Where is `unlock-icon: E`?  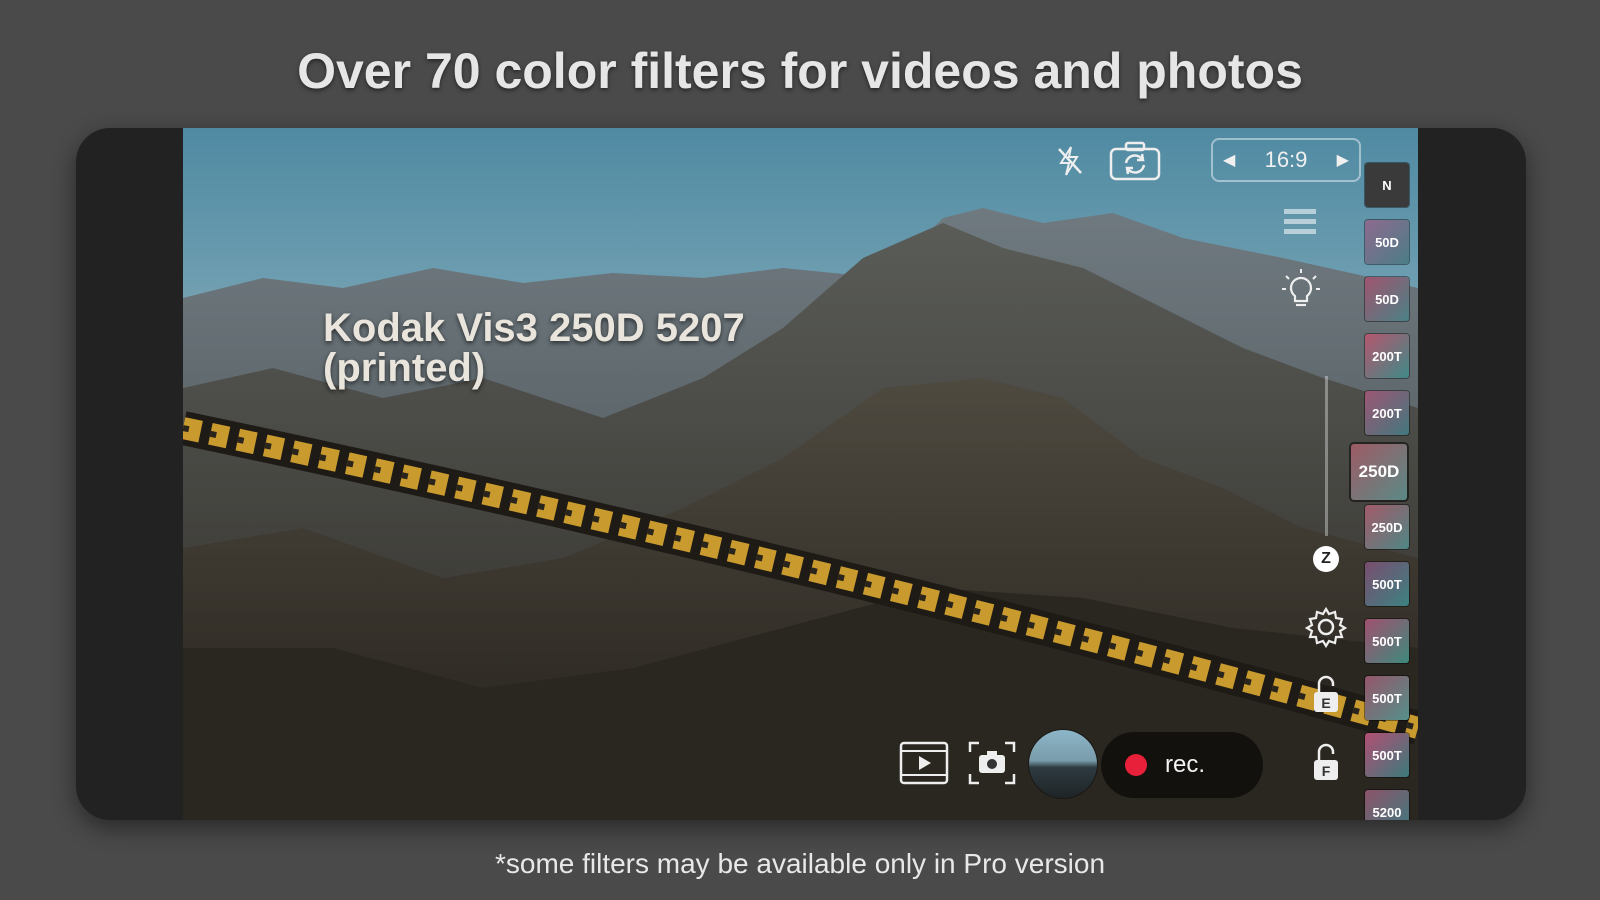 unlock-icon: E is located at coordinates (1326, 693).